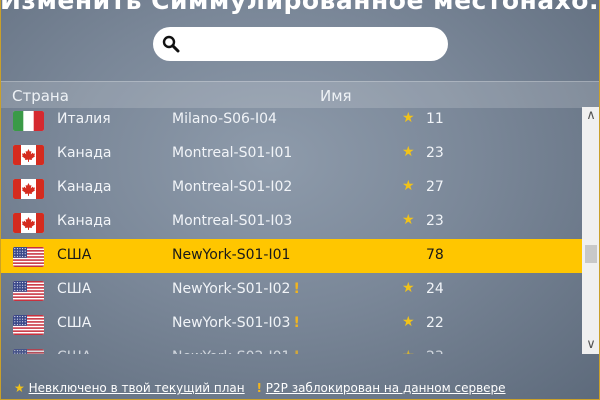 This screenshot has height=400, width=600. Describe the element at coordinates (171, 44) in the screenshot. I see `search-icon` at that location.